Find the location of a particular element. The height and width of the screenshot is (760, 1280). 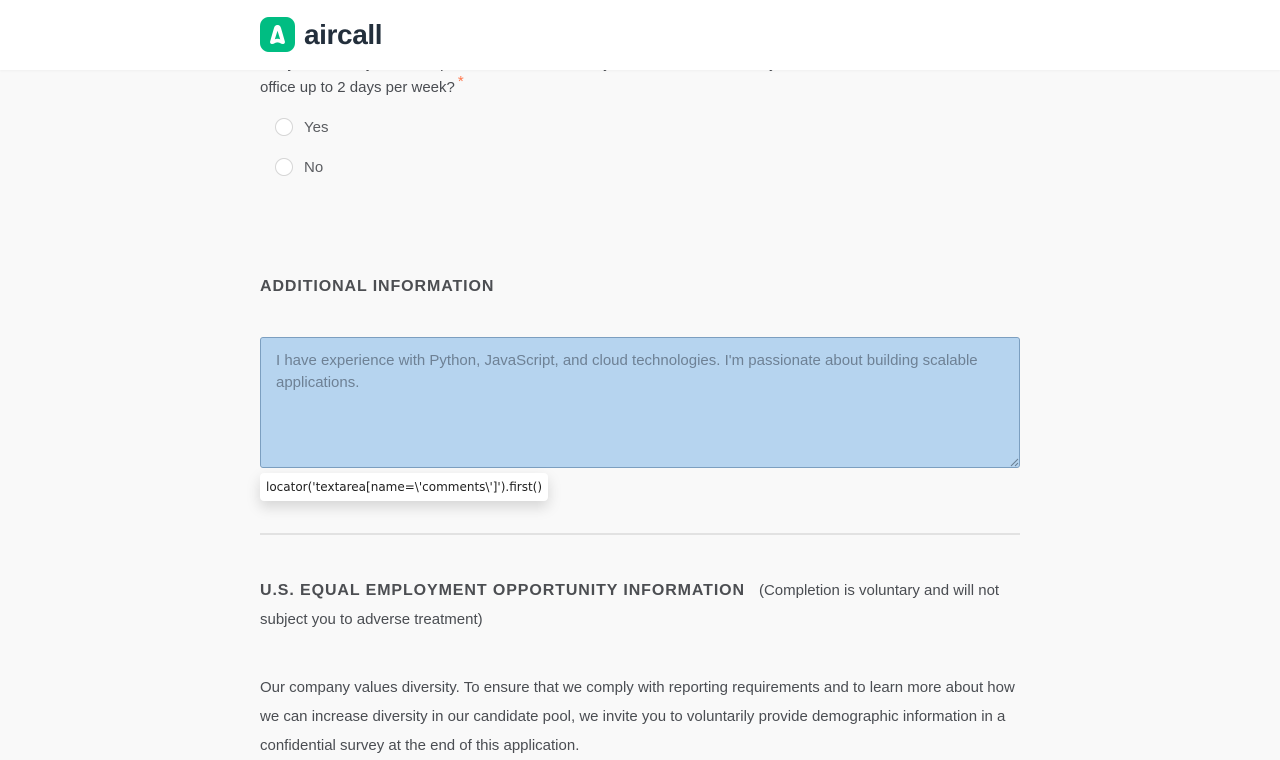

aircall-logo: aircall is located at coordinates (321, 34).